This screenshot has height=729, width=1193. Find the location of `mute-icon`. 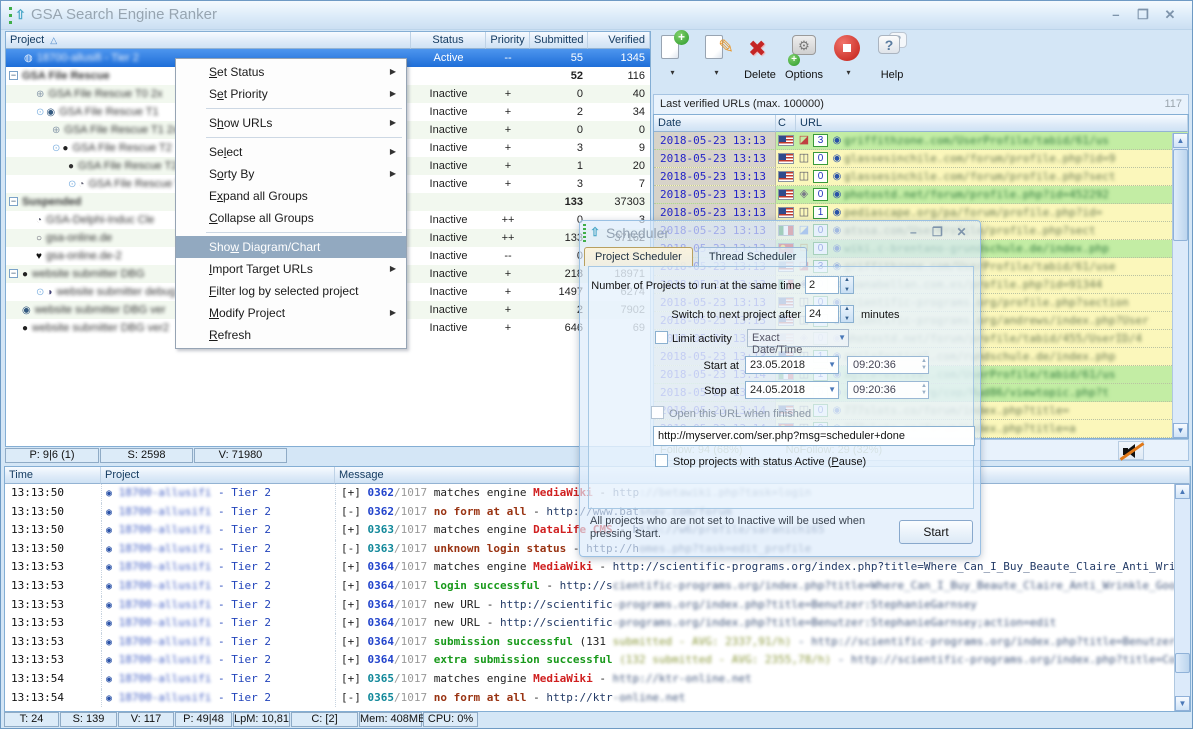

mute-icon is located at coordinates (1131, 451).